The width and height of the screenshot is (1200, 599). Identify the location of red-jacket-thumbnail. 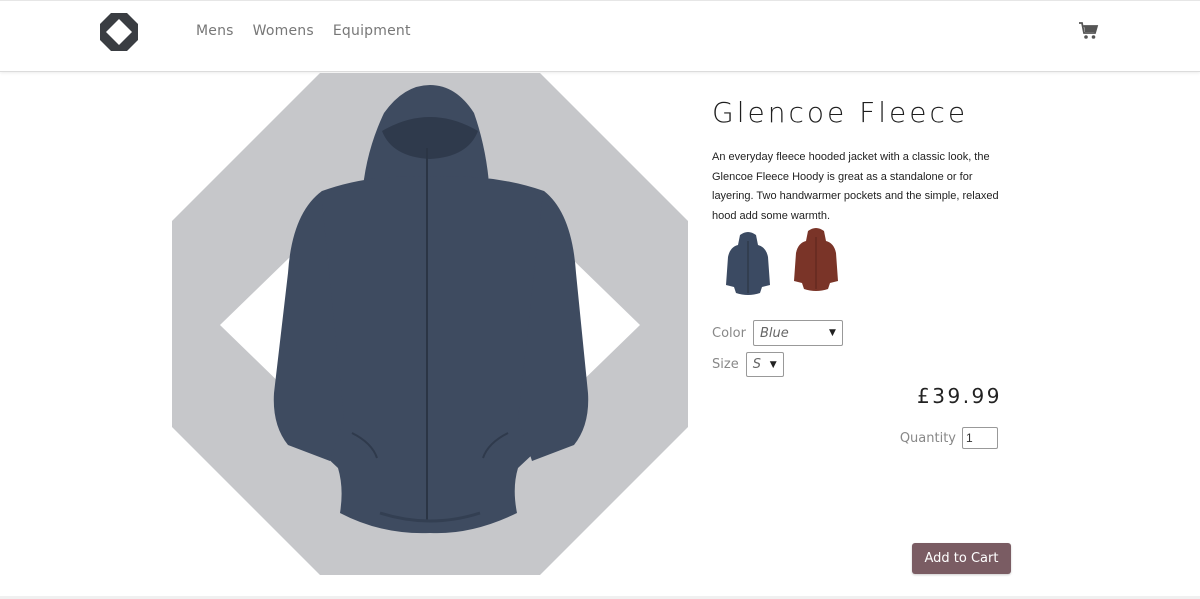
(816, 259).